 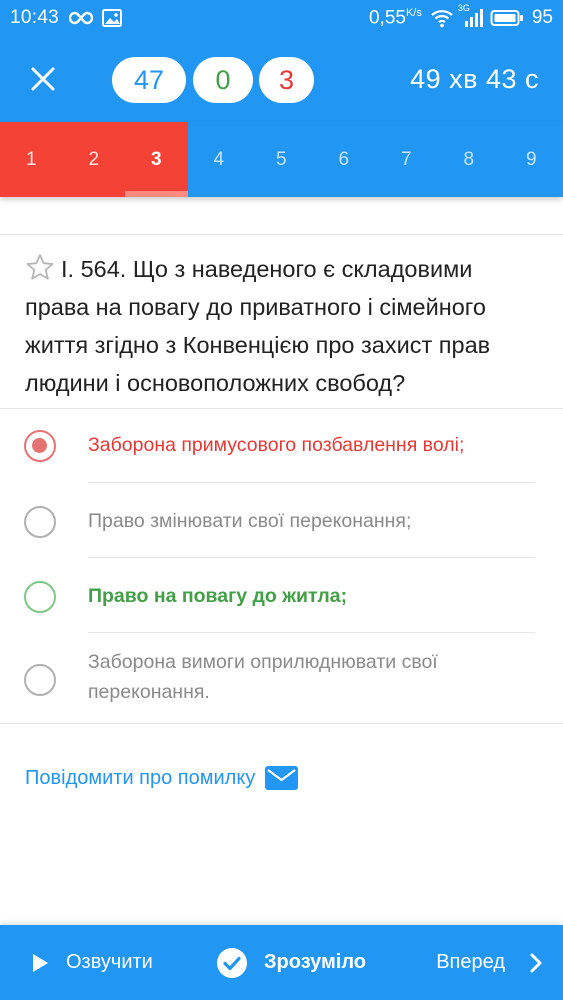 What do you see at coordinates (40, 962) in the screenshot?
I see `play-icon` at bounding box center [40, 962].